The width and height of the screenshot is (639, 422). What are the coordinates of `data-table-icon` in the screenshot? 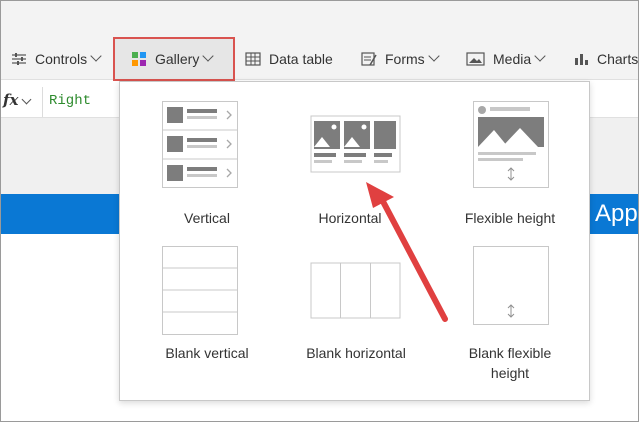 It's located at (253, 59).